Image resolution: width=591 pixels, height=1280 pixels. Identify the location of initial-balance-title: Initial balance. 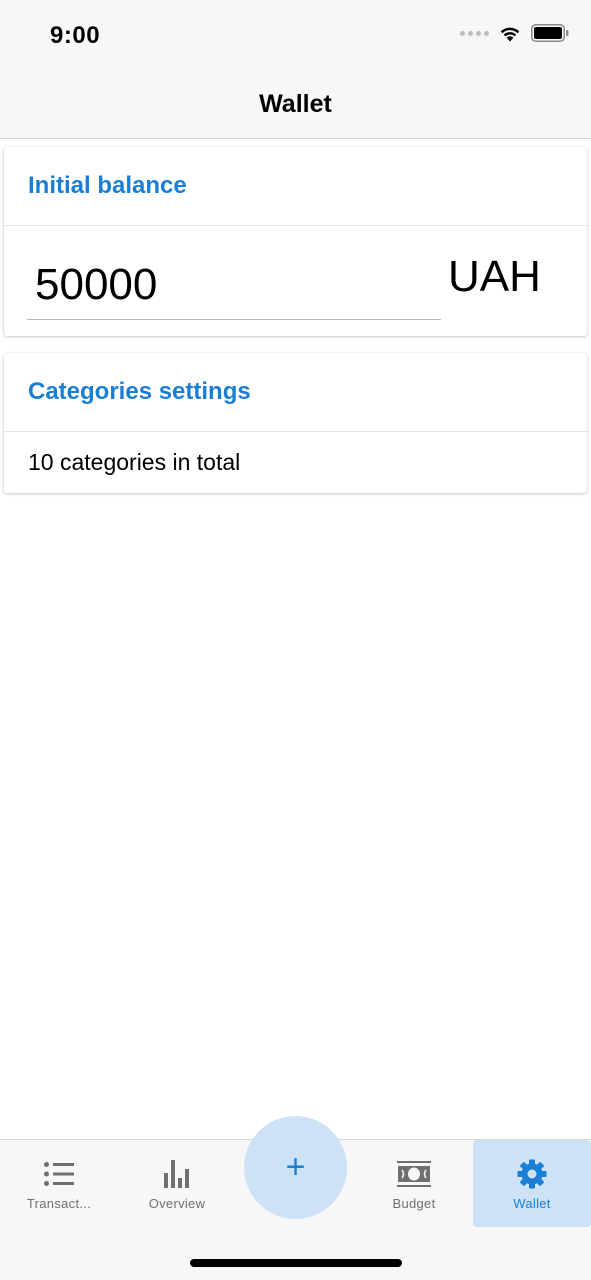
(107, 185).